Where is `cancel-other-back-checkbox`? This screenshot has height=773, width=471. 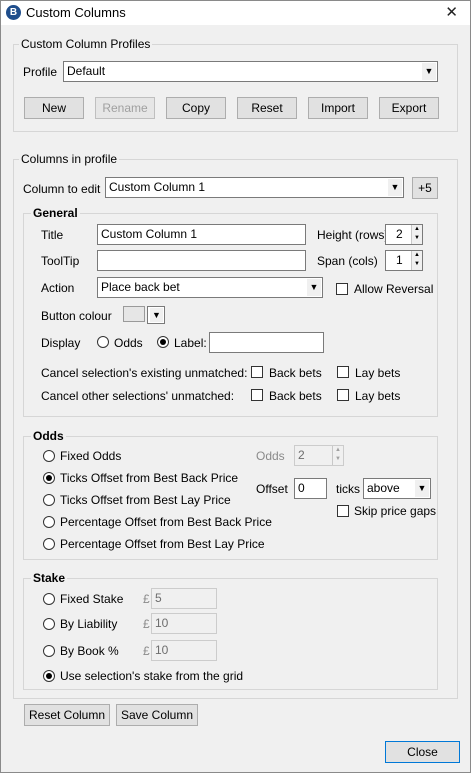 cancel-other-back-checkbox is located at coordinates (257, 395).